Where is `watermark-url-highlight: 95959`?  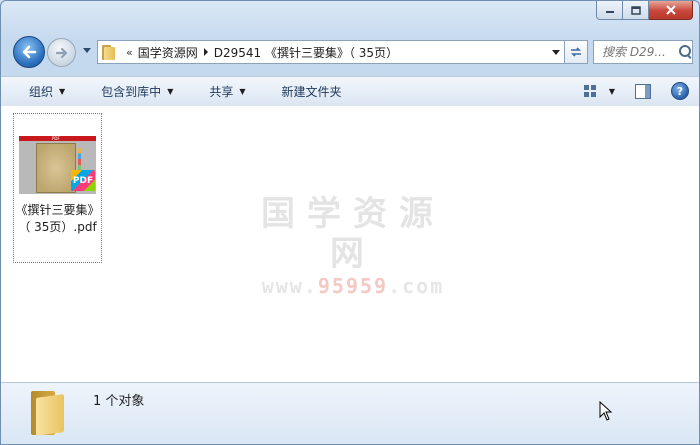 watermark-url-highlight: 95959 is located at coordinates (353, 286).